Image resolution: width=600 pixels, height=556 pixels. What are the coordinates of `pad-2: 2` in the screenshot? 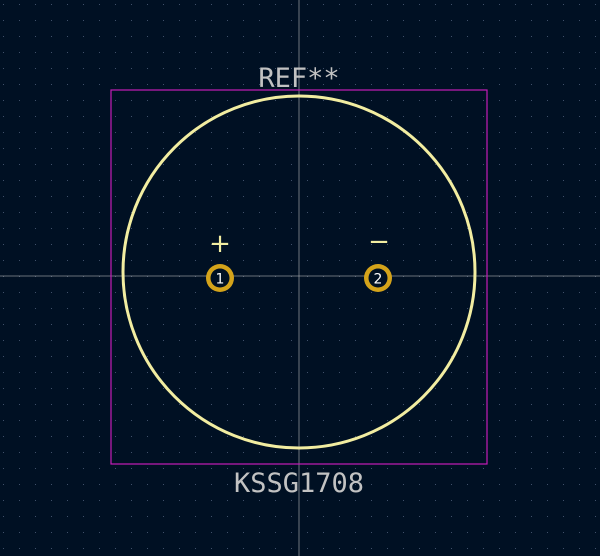 It's located at (378, 278).